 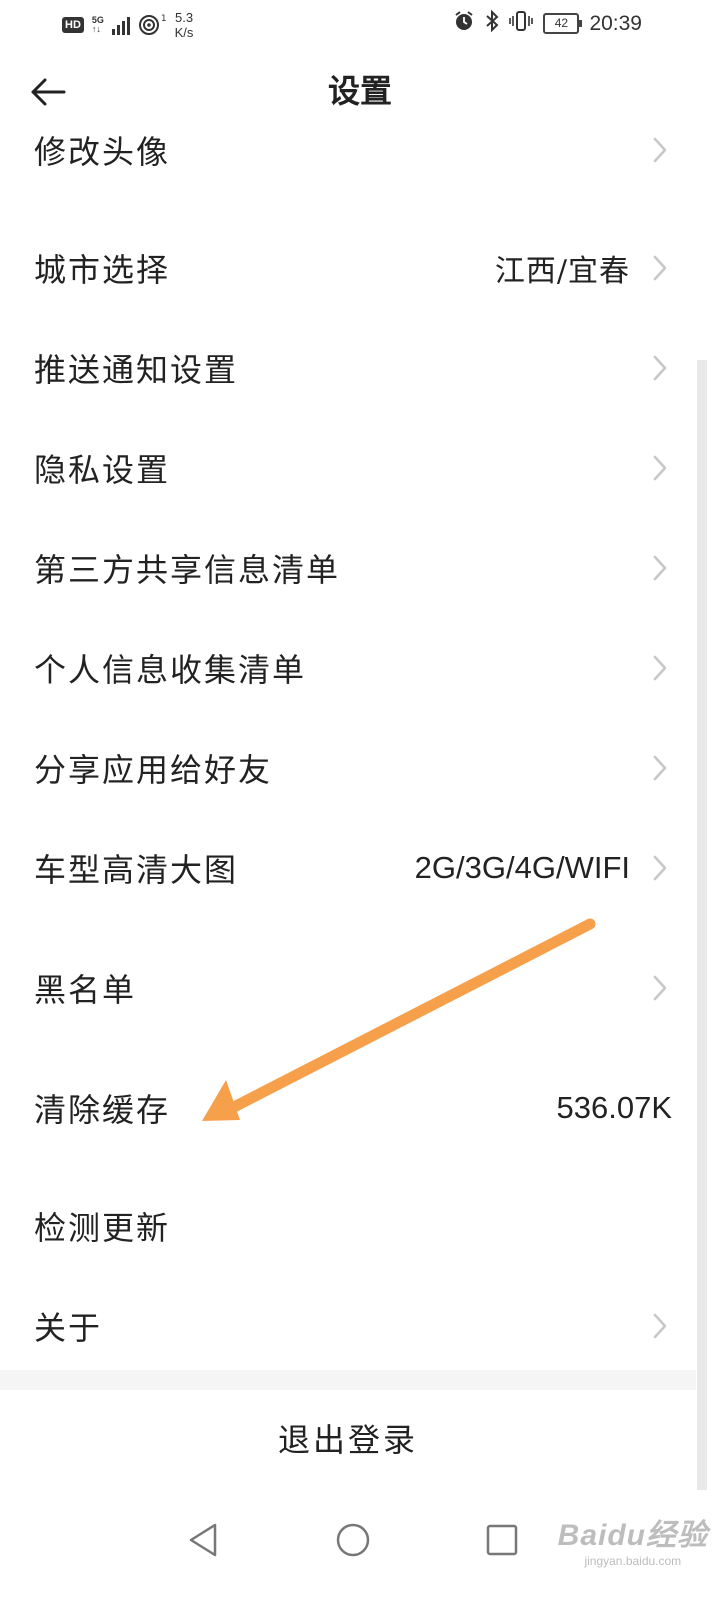 What do you see at coordinates (348, 568) in the screenshot?
I see `settings-row: 第三方共享信息清单` at bounding box center [348, 568].